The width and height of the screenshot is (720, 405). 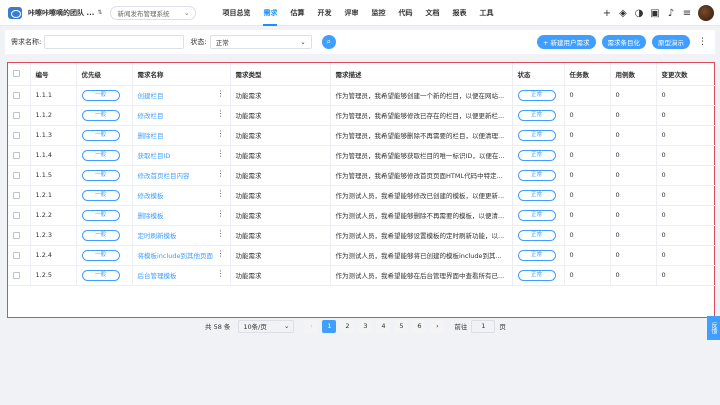 What do you see at coordinates (153, 12) in the screenshot?
I see `project-select: 新闻发布管理系统 ⌄` at bounding box center [153, 12].